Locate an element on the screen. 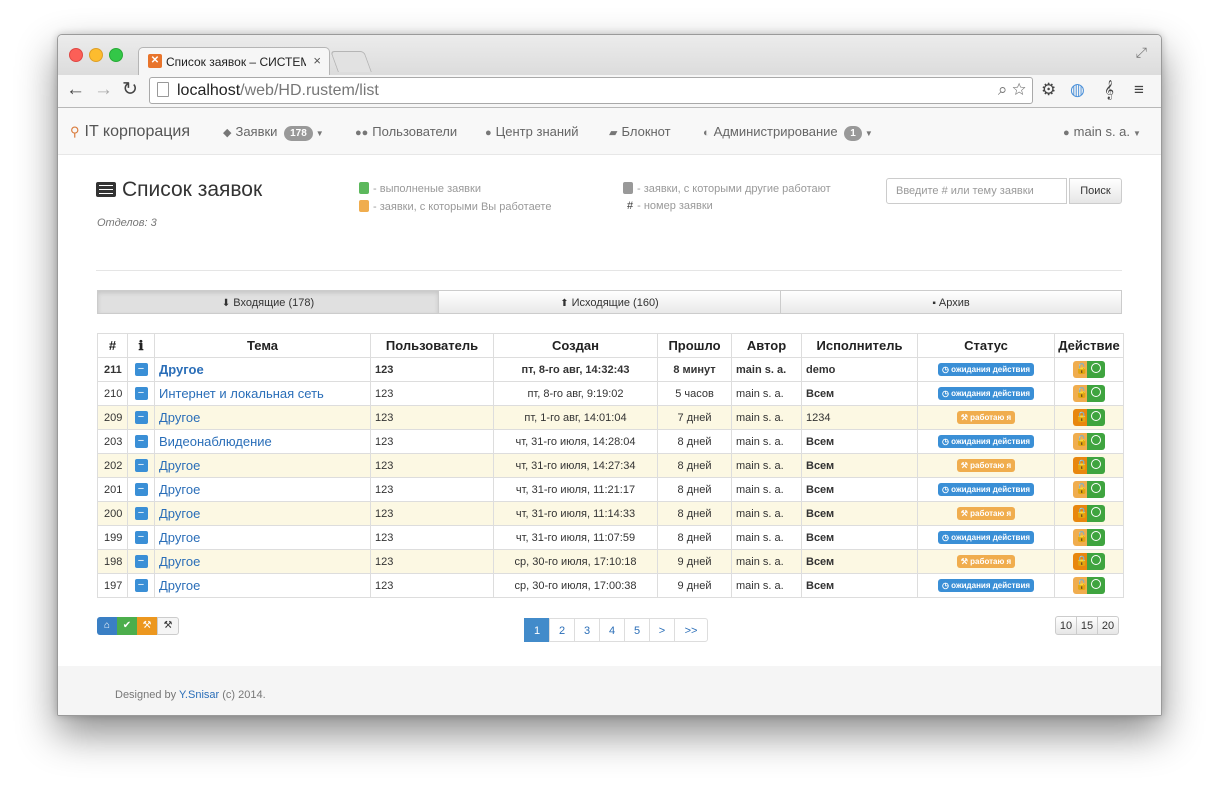  check-icon: ✔ is located at coordinates (127, 626).